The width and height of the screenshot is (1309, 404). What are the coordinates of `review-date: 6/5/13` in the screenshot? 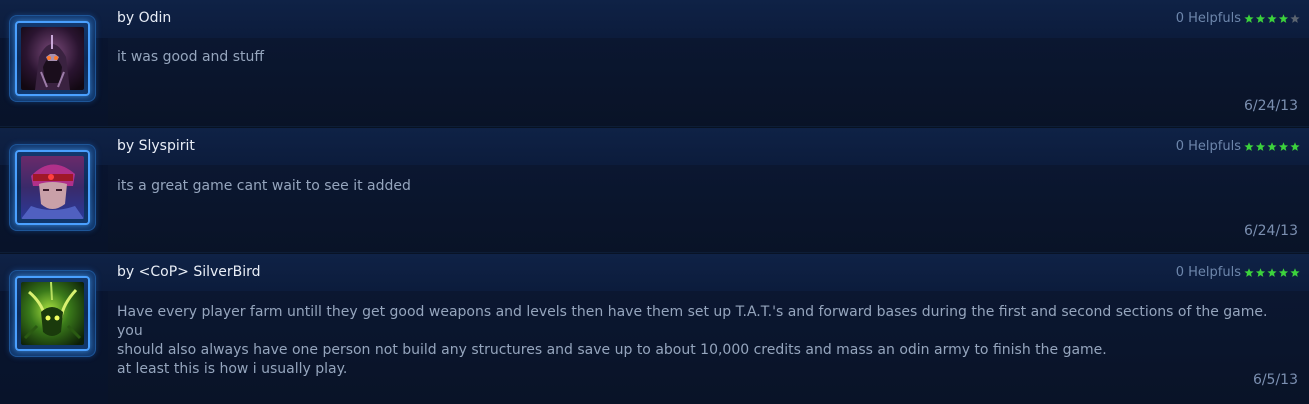 It's located at (1275, 380).